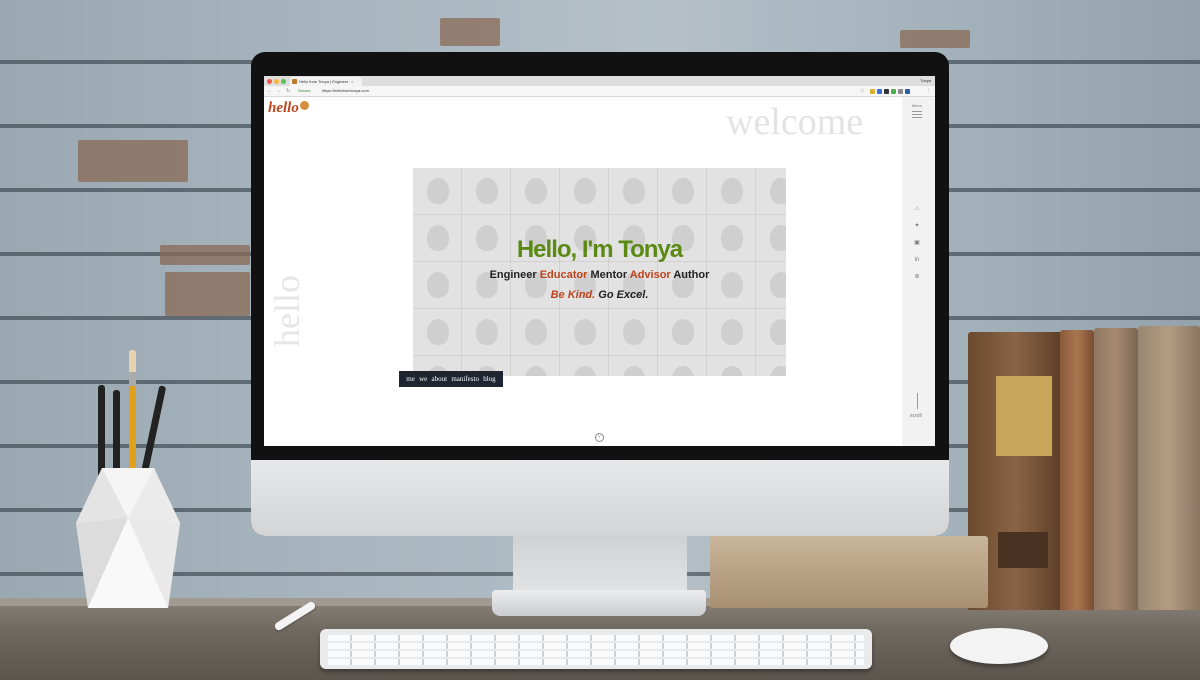 This screenshot has width=1200, height=680. Describe the element at coordinates (465, 379) in the screenshot. I see `nav-item-manifesto: manifesto` at that location.